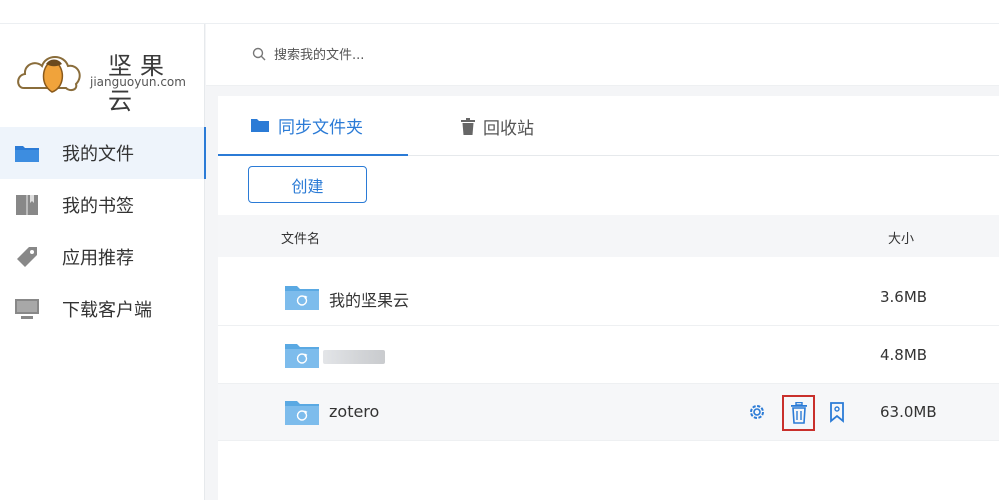 This screenshot has height=500, width=999. Describe the element at coordinates (837, 412) in the screenshot. I see `bookmark-icon` at that location.